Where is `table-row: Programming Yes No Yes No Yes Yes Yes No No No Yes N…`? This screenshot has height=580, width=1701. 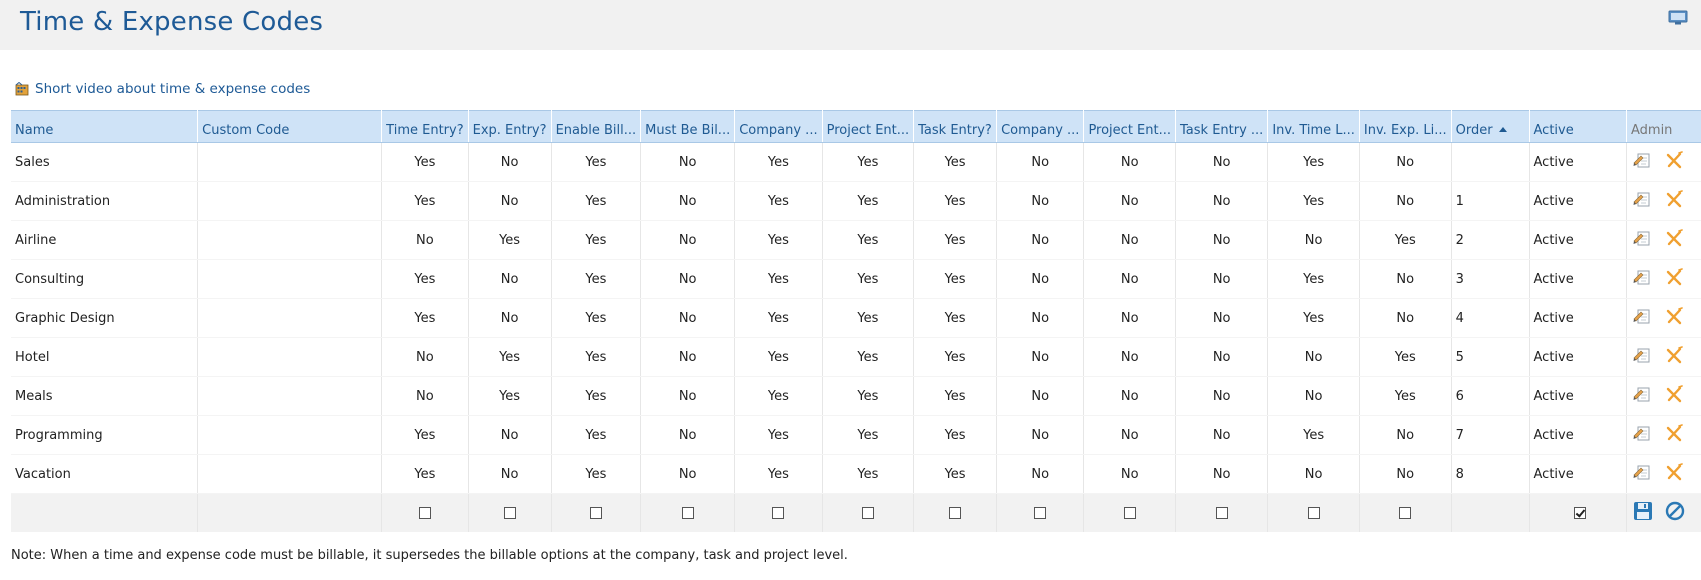 table-row: Programming Yes No Yes No Yes Yes Yes No No No Yes N… is located at coordinates (856, 435).